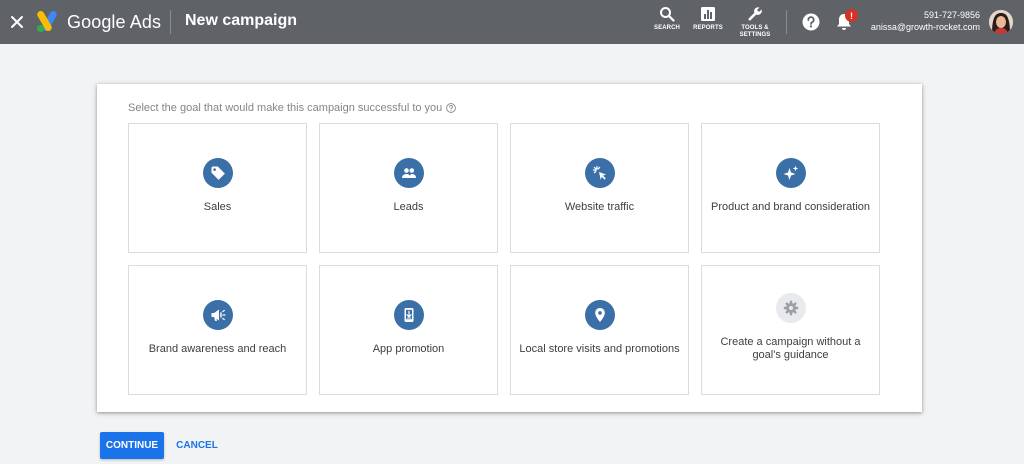 The image size is (1024, 464). I want to click on account-email: anissa@growth-rocket.com, so click(925, 27).